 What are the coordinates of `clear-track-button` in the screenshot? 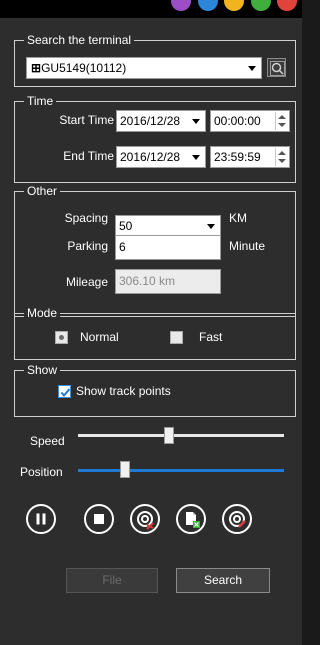 It's located at (145, 519).